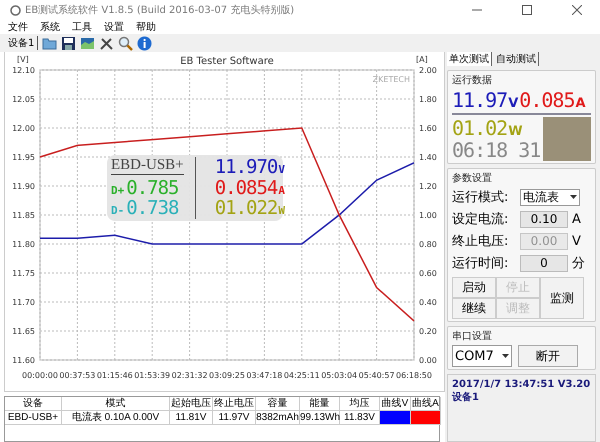 The image size is (600, 442). I want to click on unit-label: 分, so click(578, 263).